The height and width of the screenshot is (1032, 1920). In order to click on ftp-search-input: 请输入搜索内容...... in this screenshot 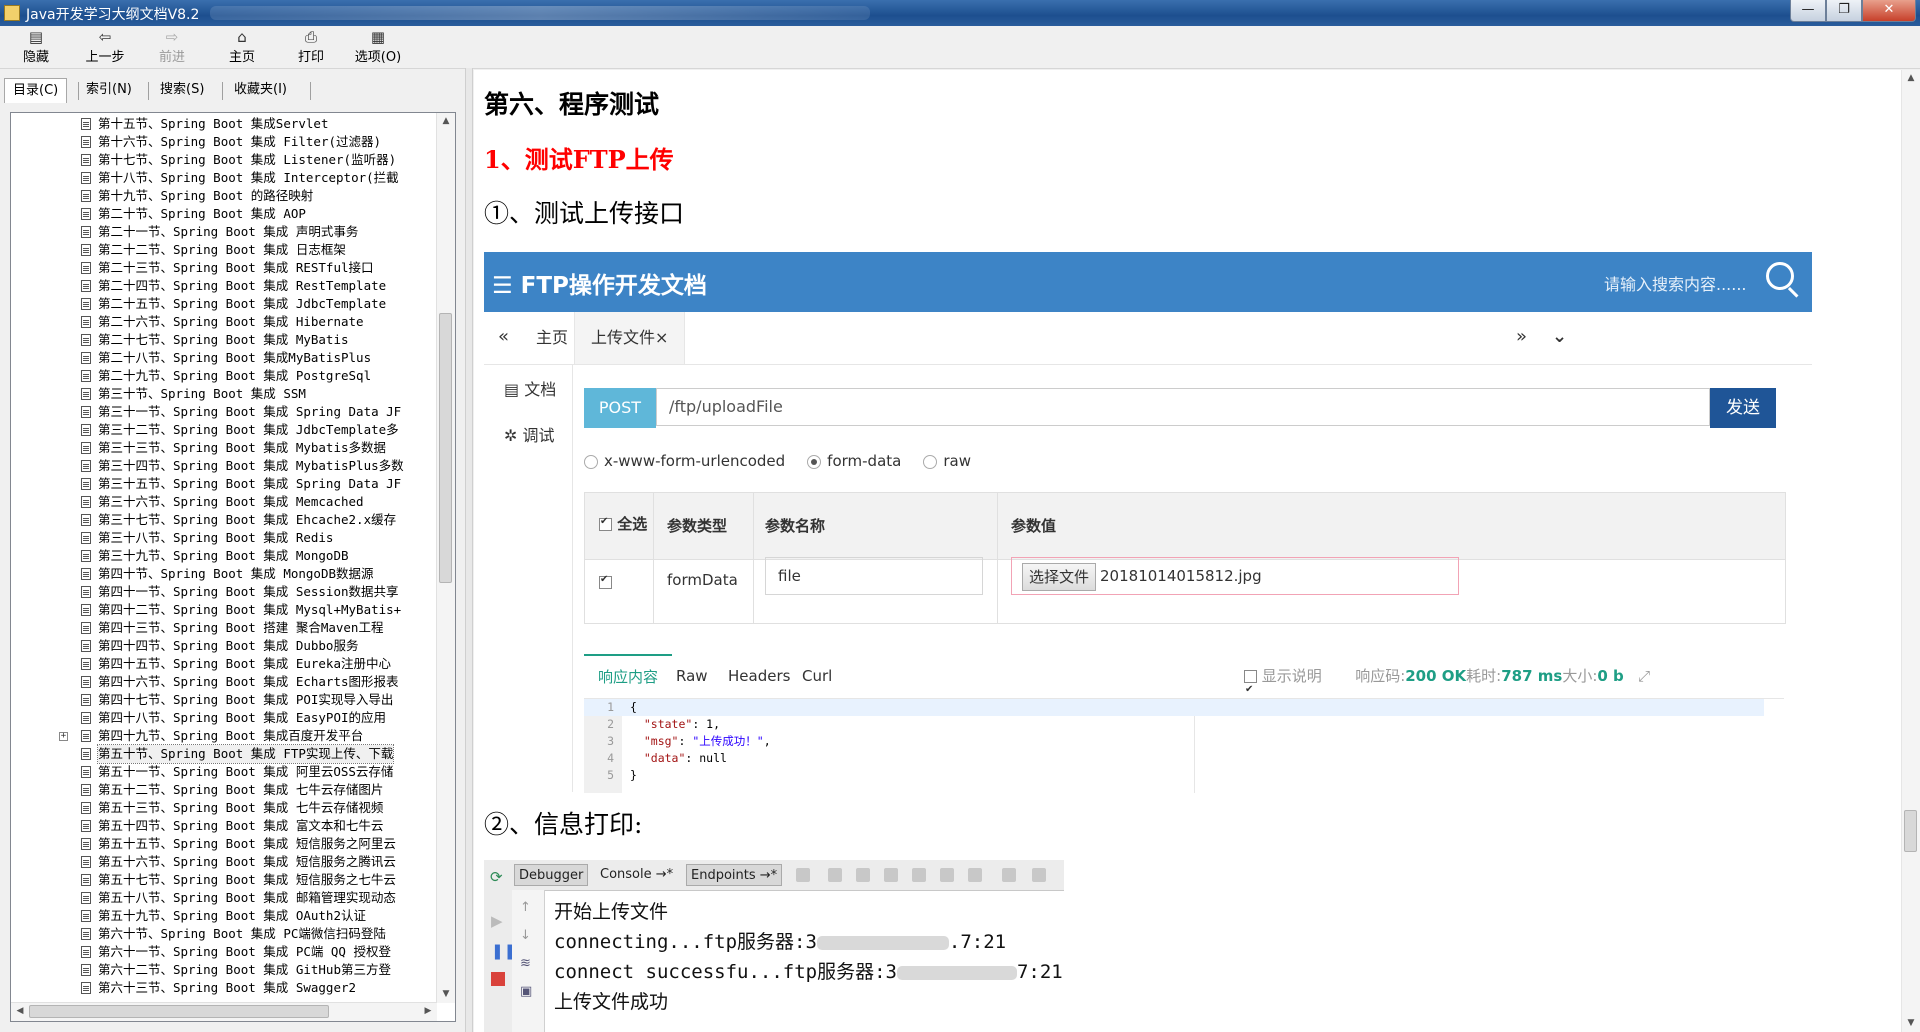, I will do `click(1675, 283)`.